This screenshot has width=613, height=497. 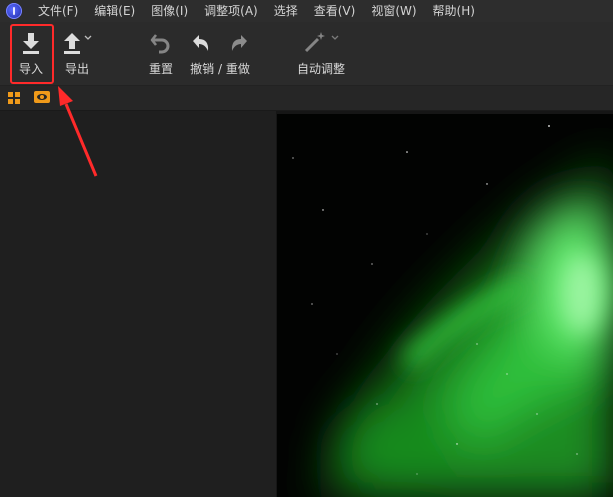 What do you see at coordinates (220, 54) in the screenshot?
I see `undo-redo-group: 撤销 / 重做` at bounding box center [220, 54].